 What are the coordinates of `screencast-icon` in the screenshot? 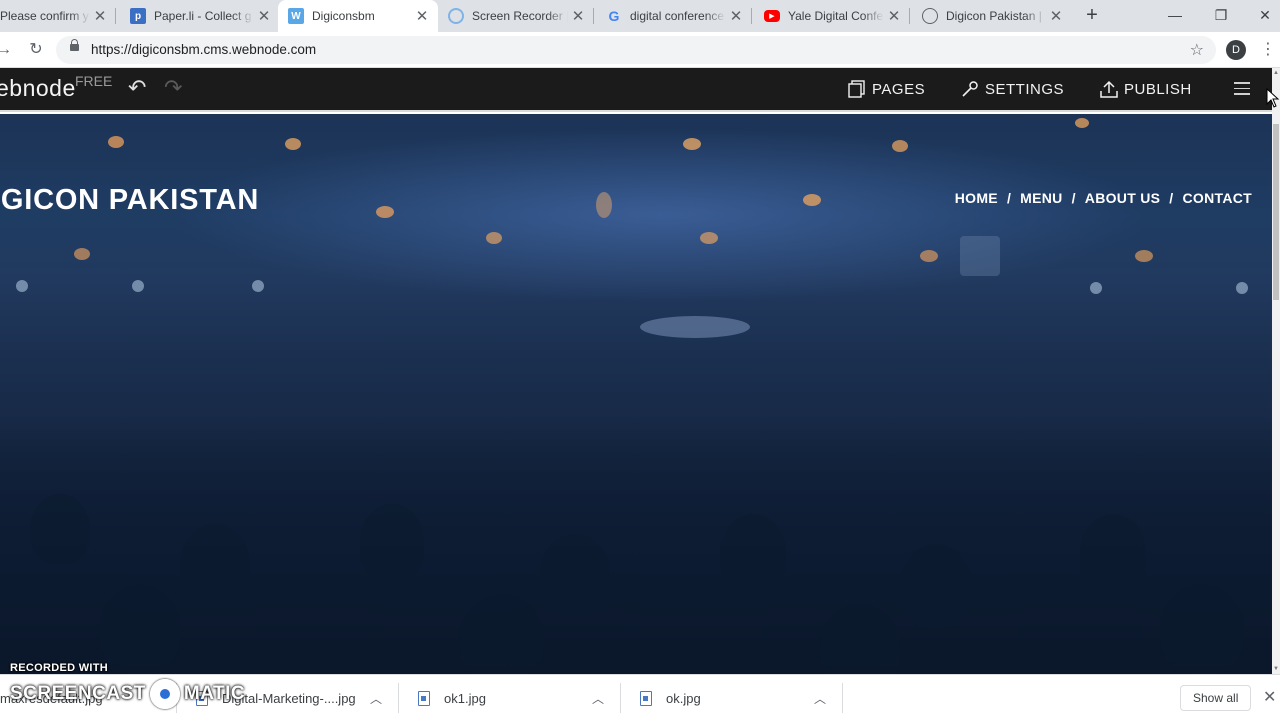 It's located at (456, 16).